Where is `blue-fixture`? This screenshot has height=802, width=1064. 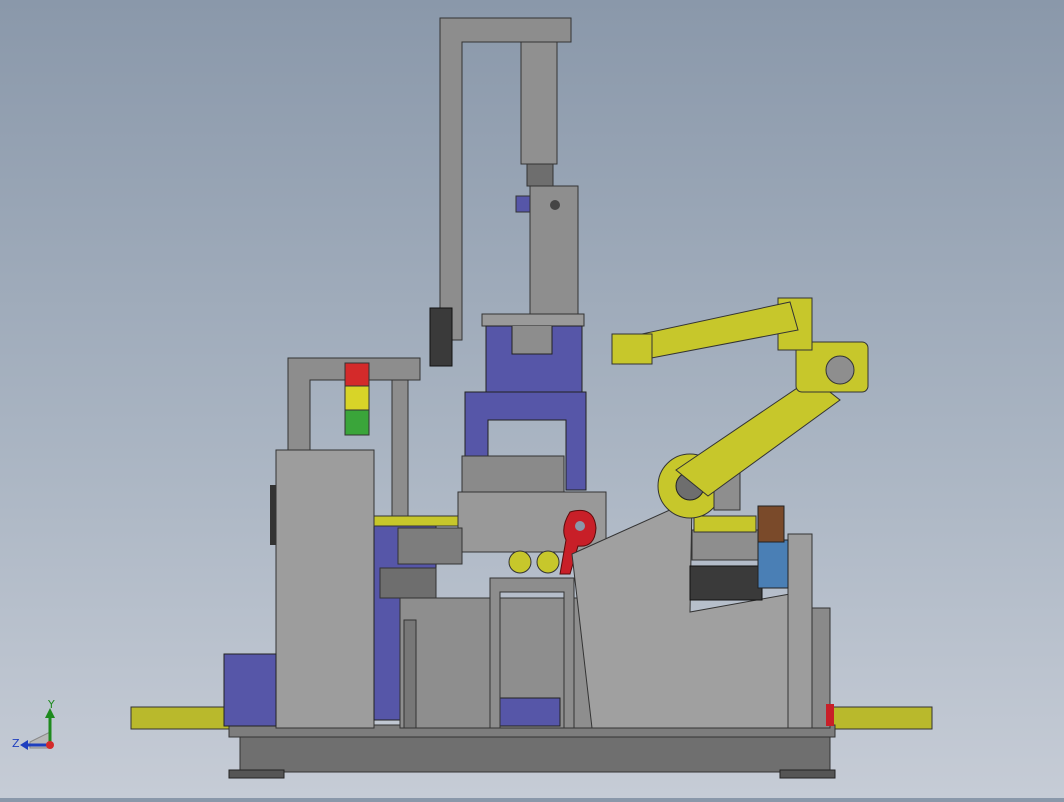 blue-fixture is located at coordinates (773, 564).